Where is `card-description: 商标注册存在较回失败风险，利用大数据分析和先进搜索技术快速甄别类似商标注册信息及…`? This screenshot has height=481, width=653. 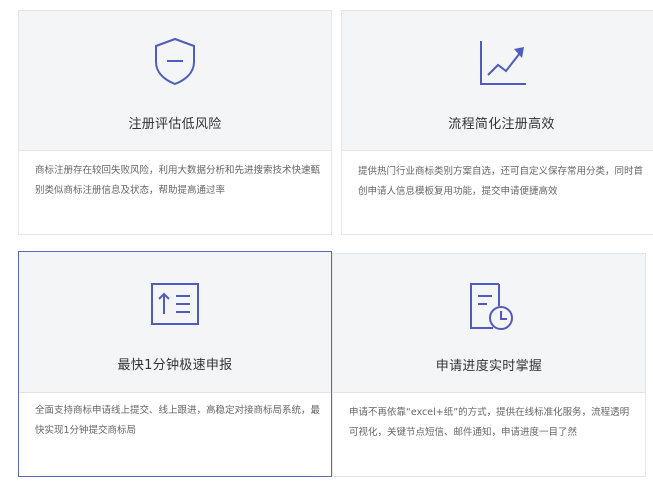
card-description: 商标注册存在较回失败风险，利用大数据分析和先进搜索技术快速甄别类似商标注册信息及… is located at coordinates (178, 180).